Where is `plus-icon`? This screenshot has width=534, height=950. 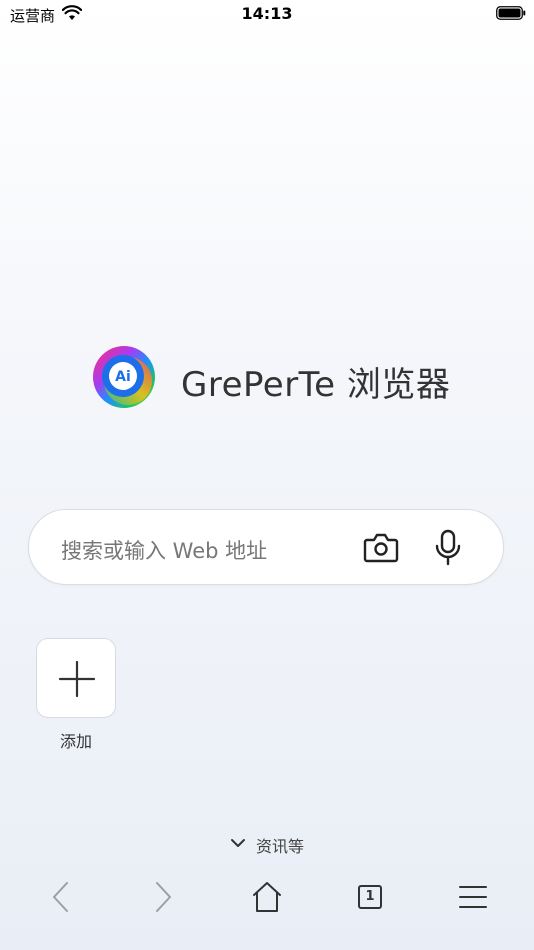 plus-icon is located at coordinates (77, 679).